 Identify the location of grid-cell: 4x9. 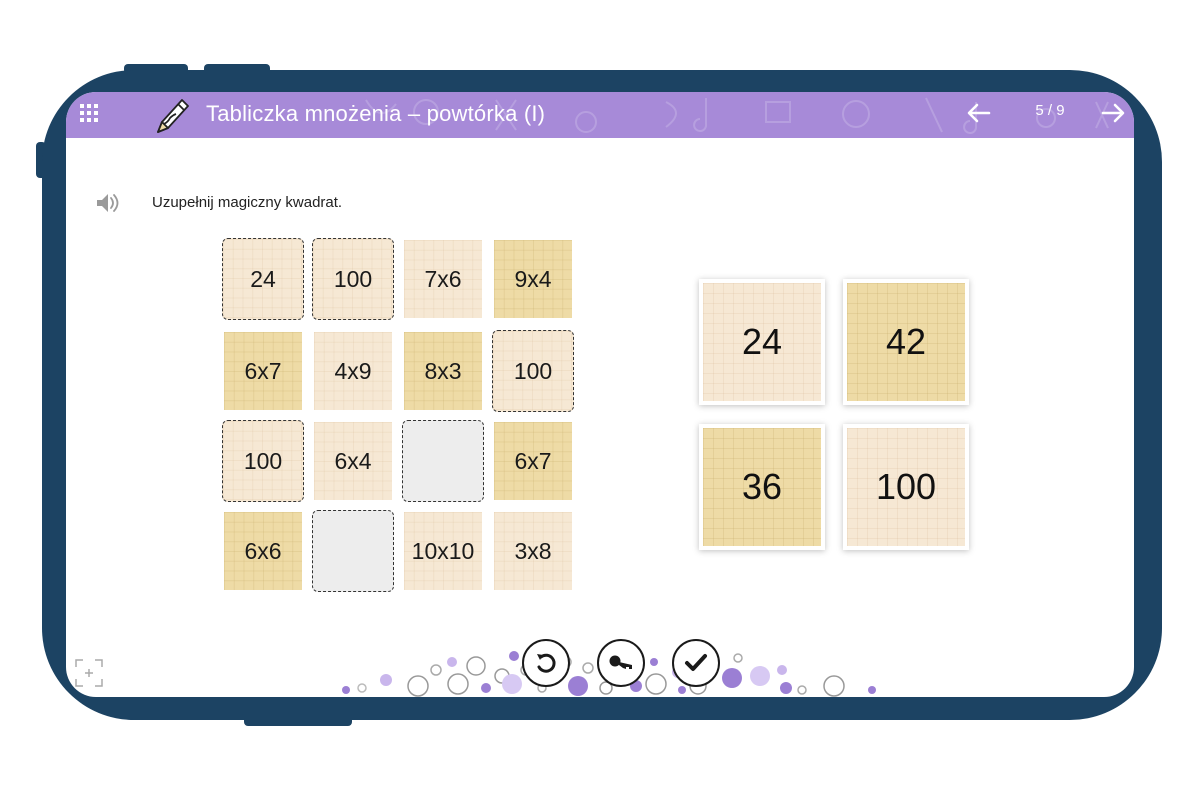
(353, 371).